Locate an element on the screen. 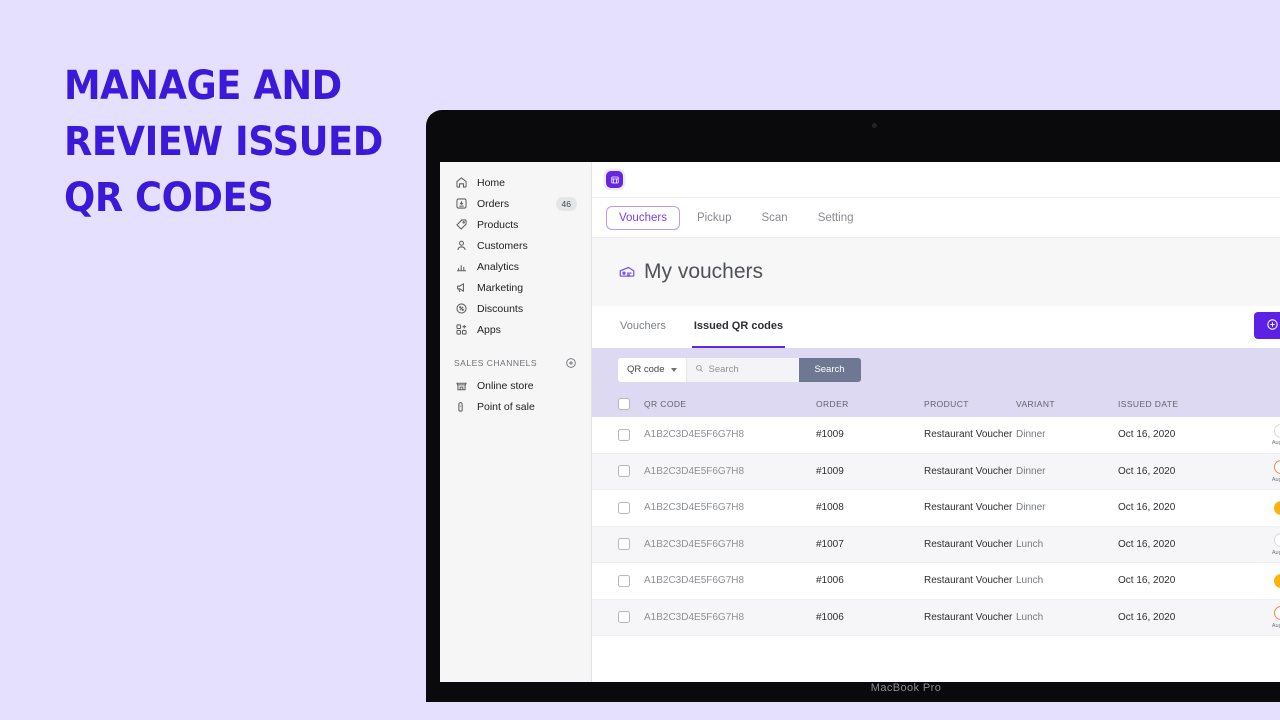 This screenshot has width=1280, height=720. sidebar-item-products: Products is located at coordinates (515, 224).